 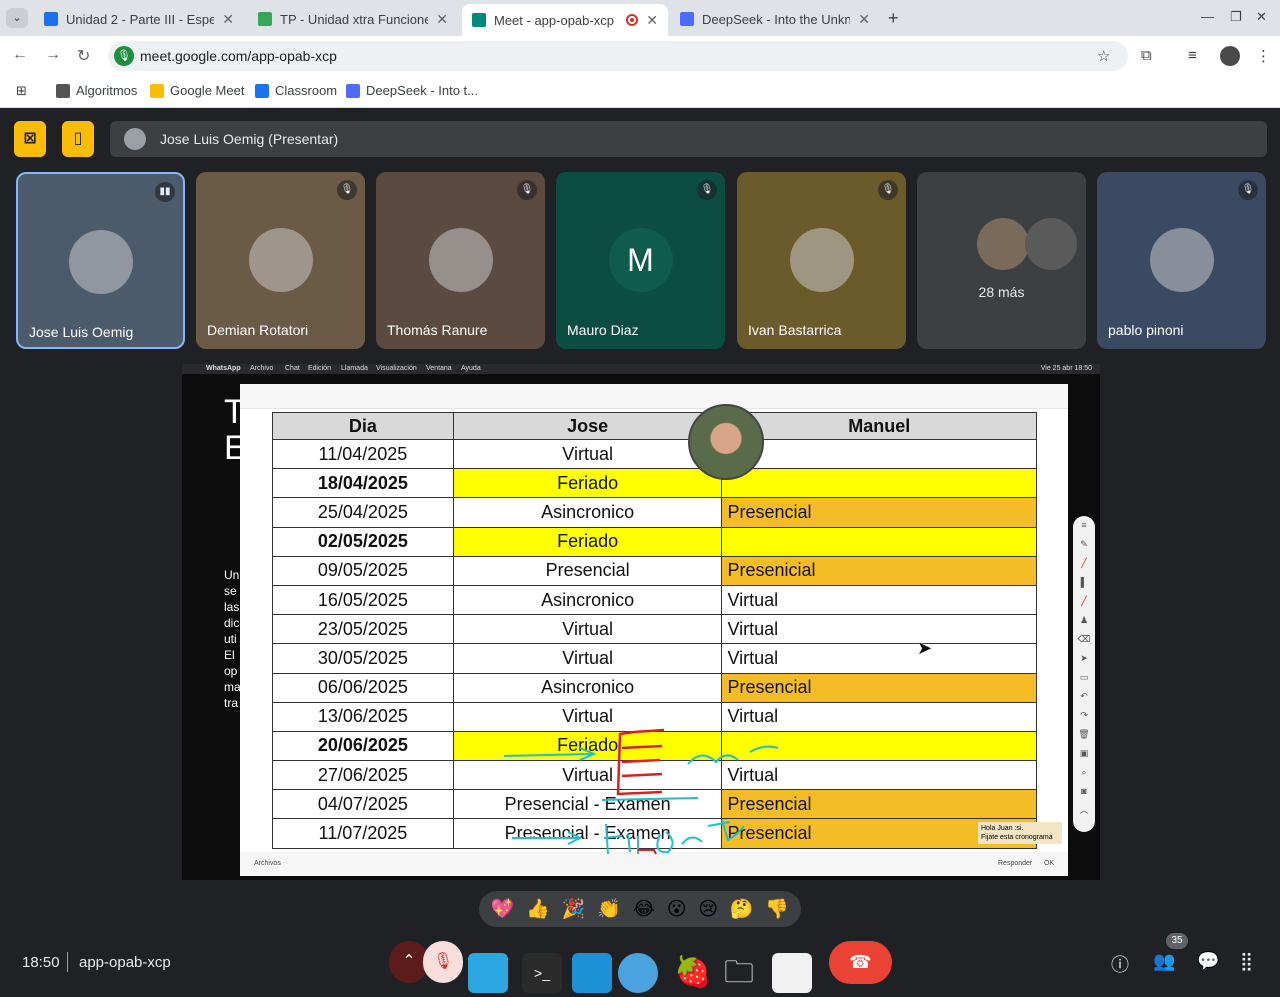 What do you see at coordinates (20, 55) in the screenshot?
I see `back-icon: ←` at bounding box center [20, 55].